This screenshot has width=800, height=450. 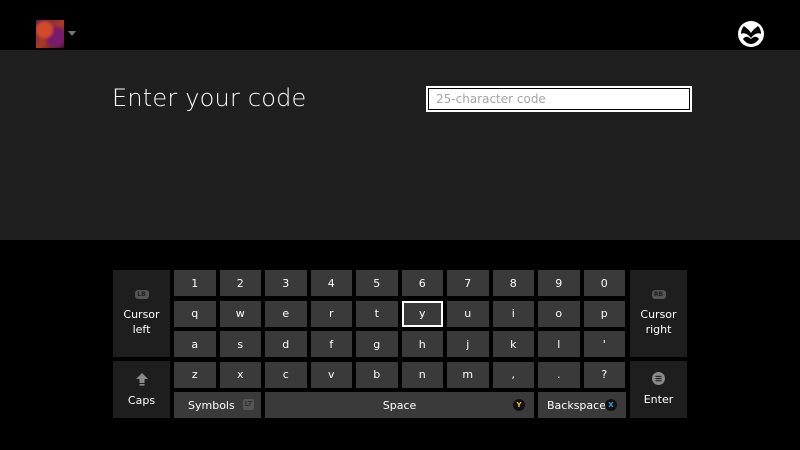 What do you see at coordinates (331, 283) in the screenshot?
I see `key-4: 4` at bounding box center [331, 283].